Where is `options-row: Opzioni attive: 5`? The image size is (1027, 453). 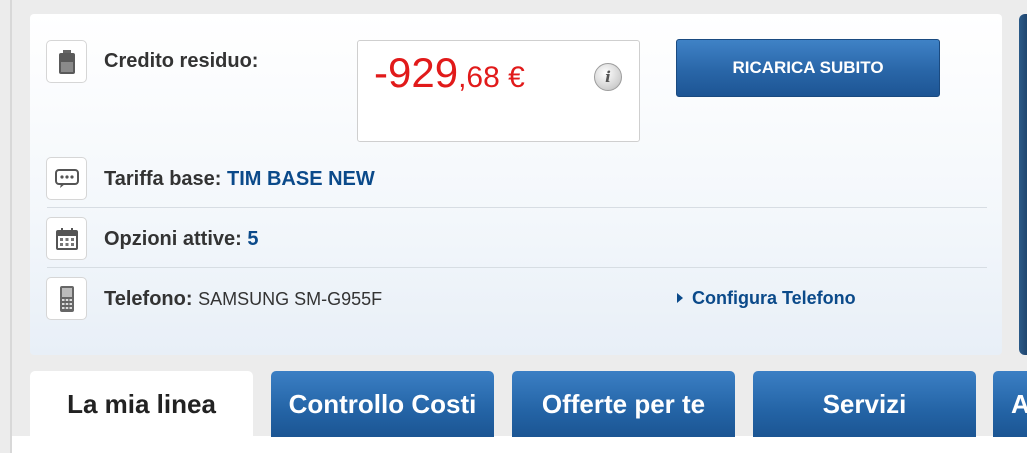 options-row: Opzioni attive: 5 is located at coordinates (181, 239).